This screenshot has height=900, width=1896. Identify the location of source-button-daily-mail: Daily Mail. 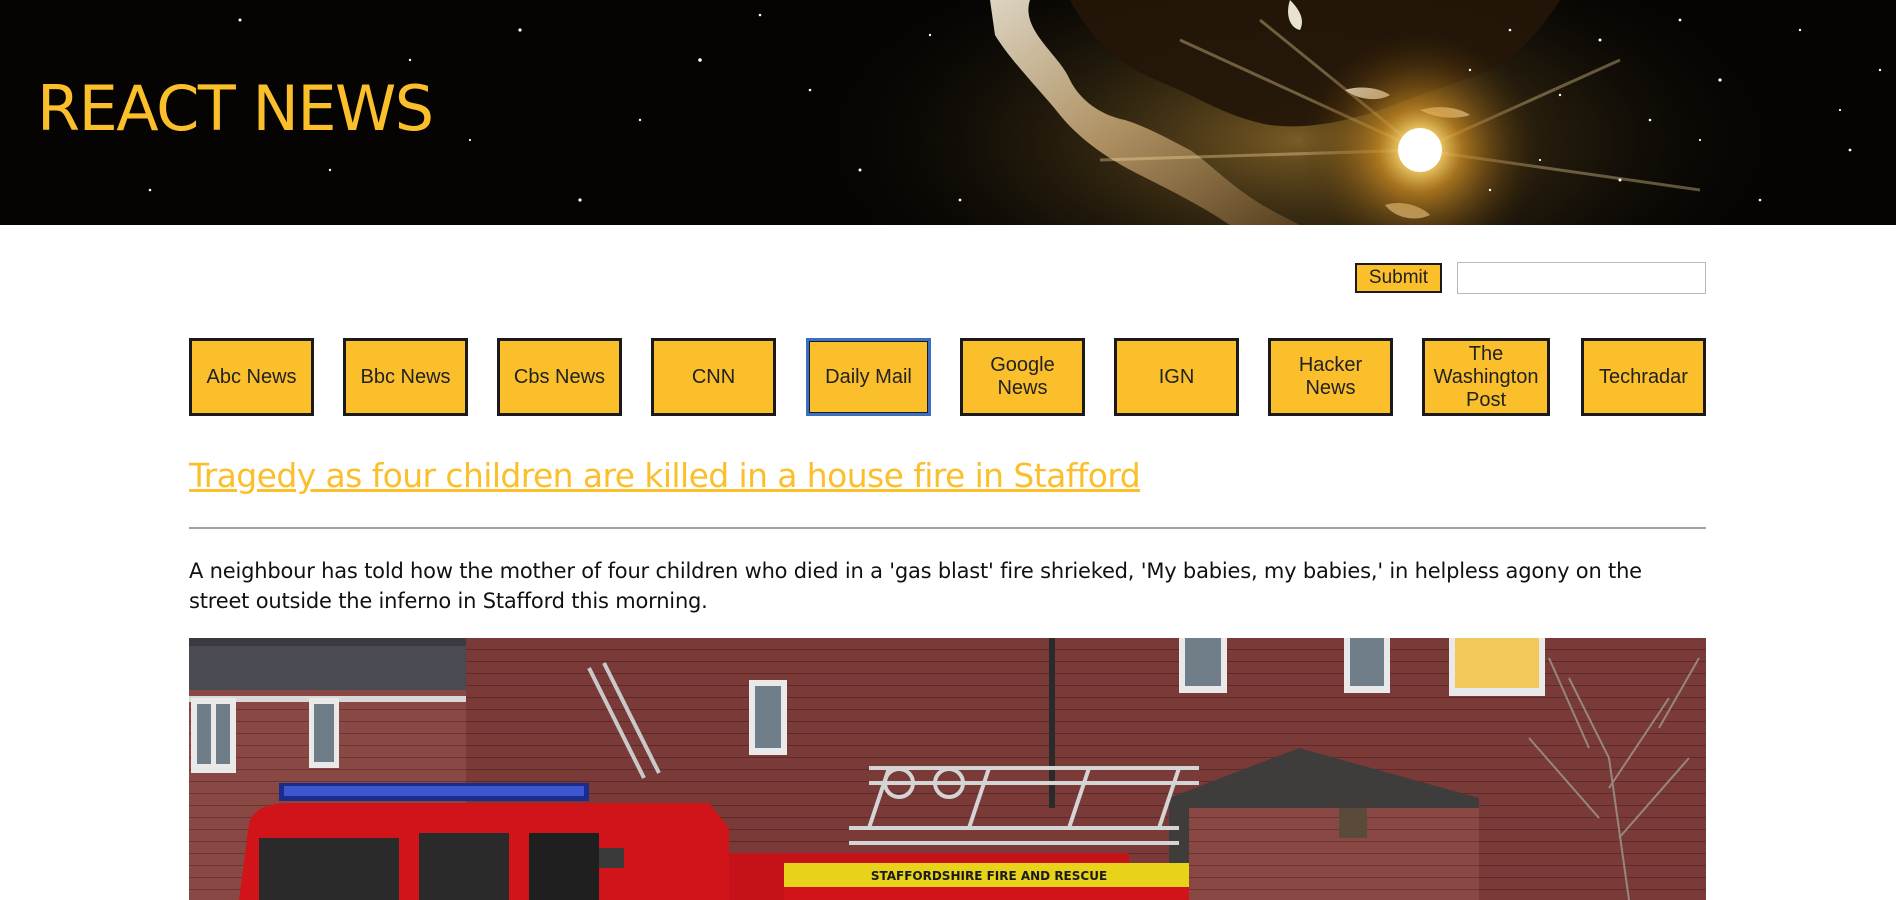
(868, 377).